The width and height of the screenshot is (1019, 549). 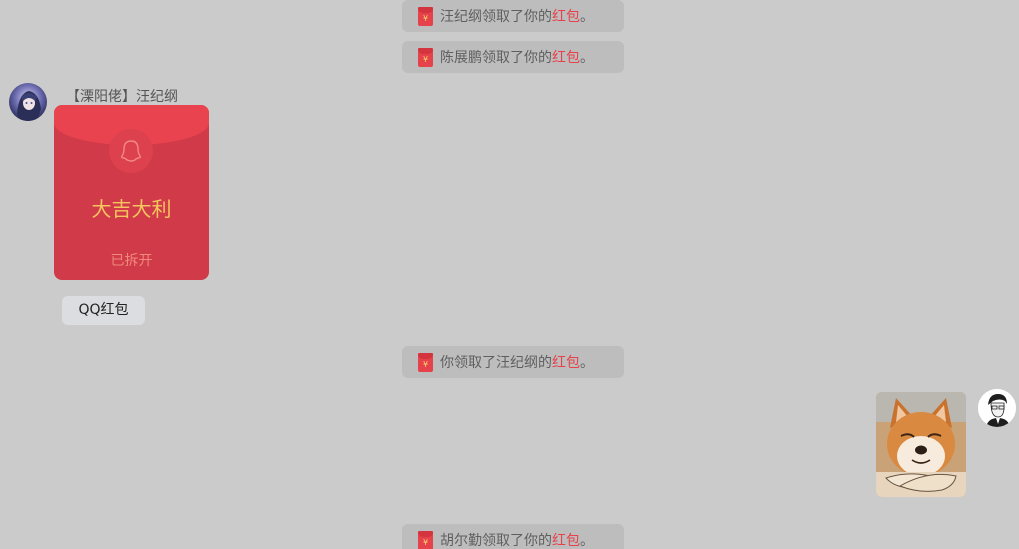 I want to click on system-notice: ¥ 陈展鹏领取了你的 红包。, so click(x=513, y=57).